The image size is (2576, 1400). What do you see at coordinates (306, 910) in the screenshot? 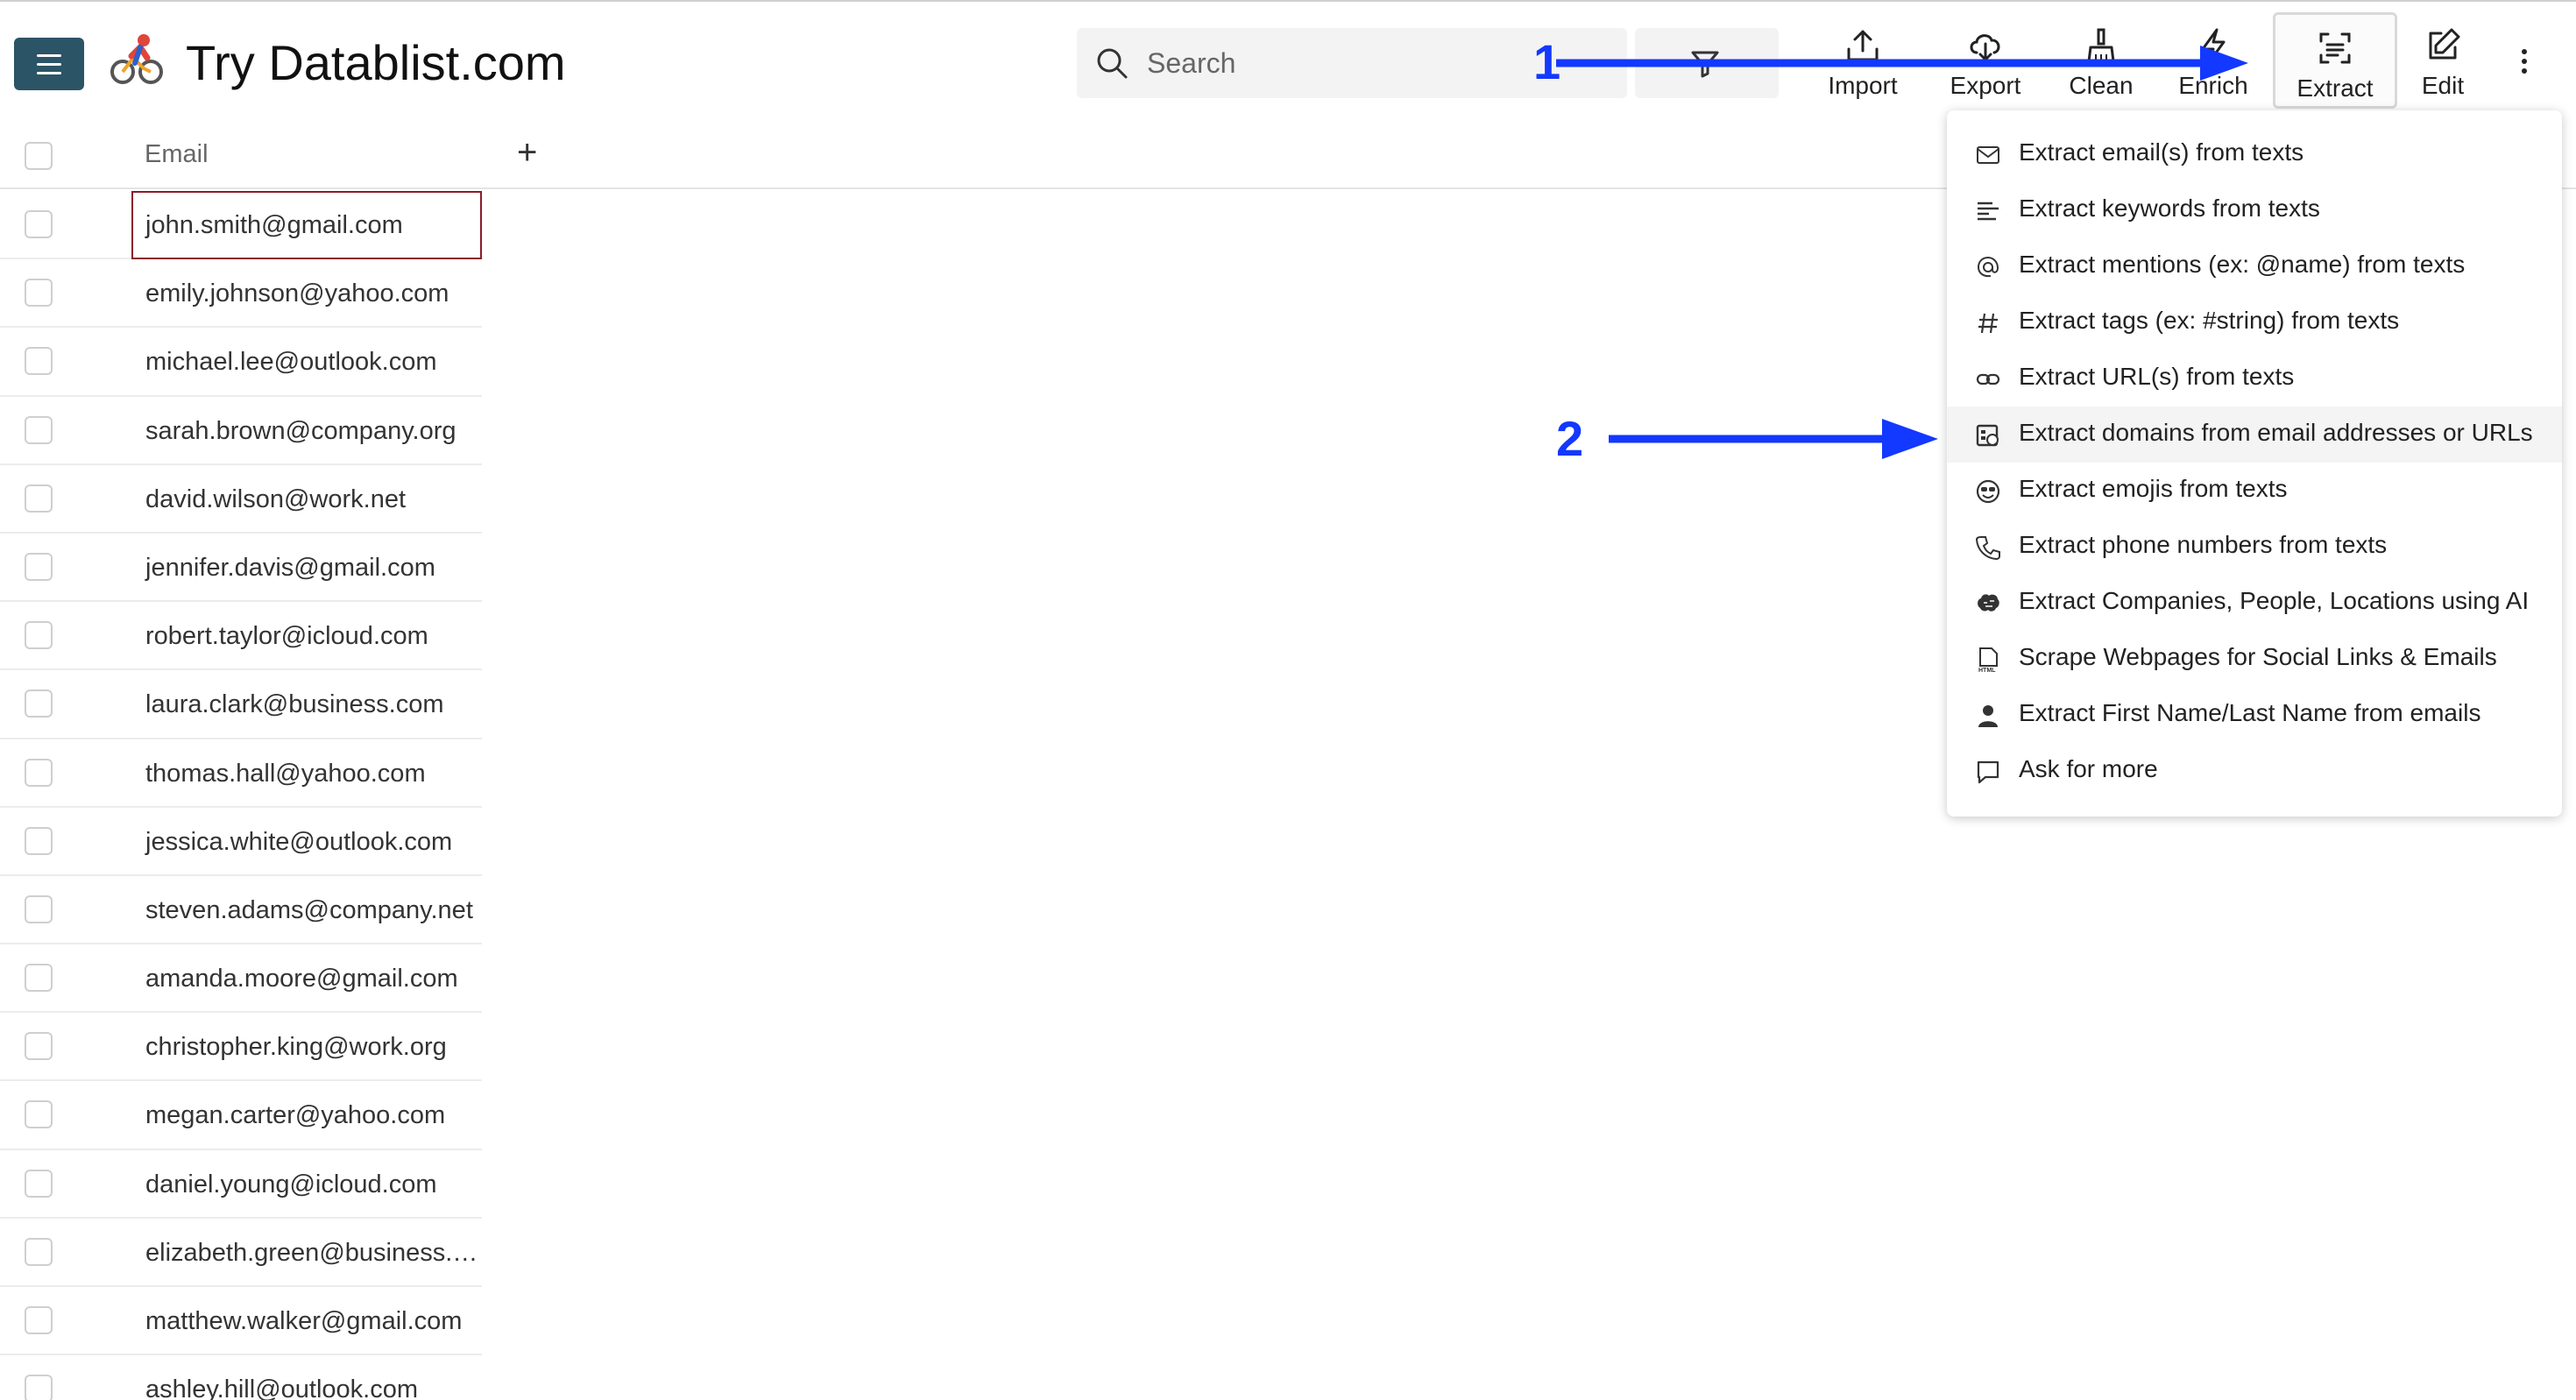
I see `email-cell: steven.adams@company.net` at bounding box center [306, 910].